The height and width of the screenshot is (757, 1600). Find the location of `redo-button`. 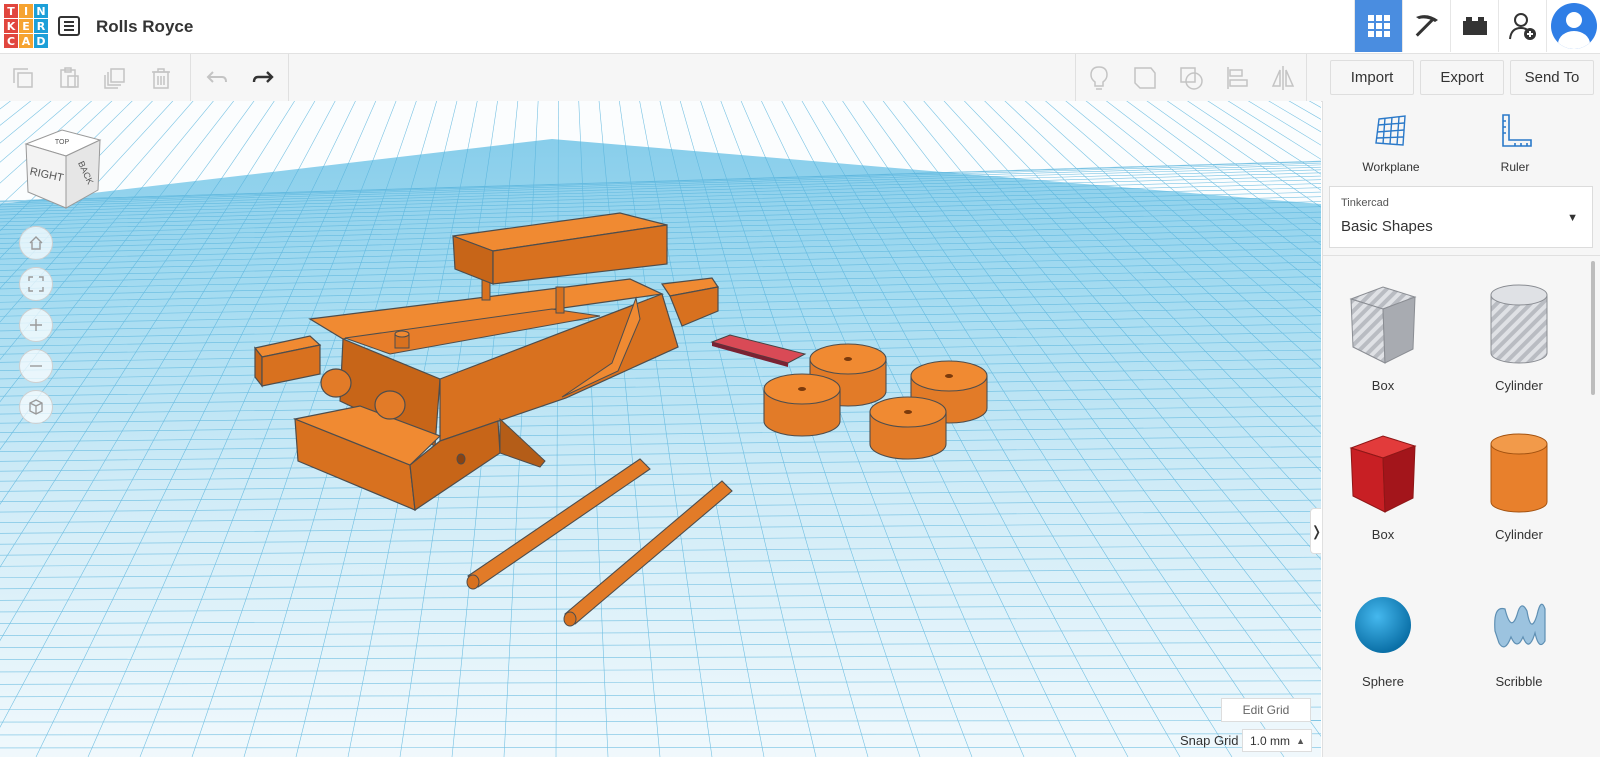

redo-button is located at coordinates (263, 77).